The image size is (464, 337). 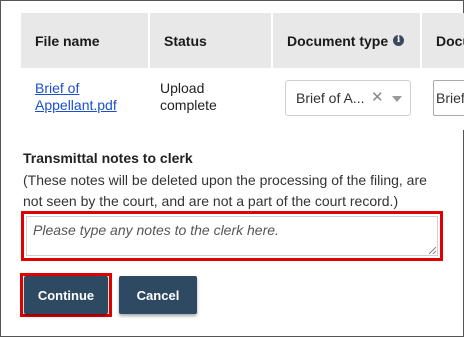 I want to click on notes-highlight, so click(x=232, y=236).